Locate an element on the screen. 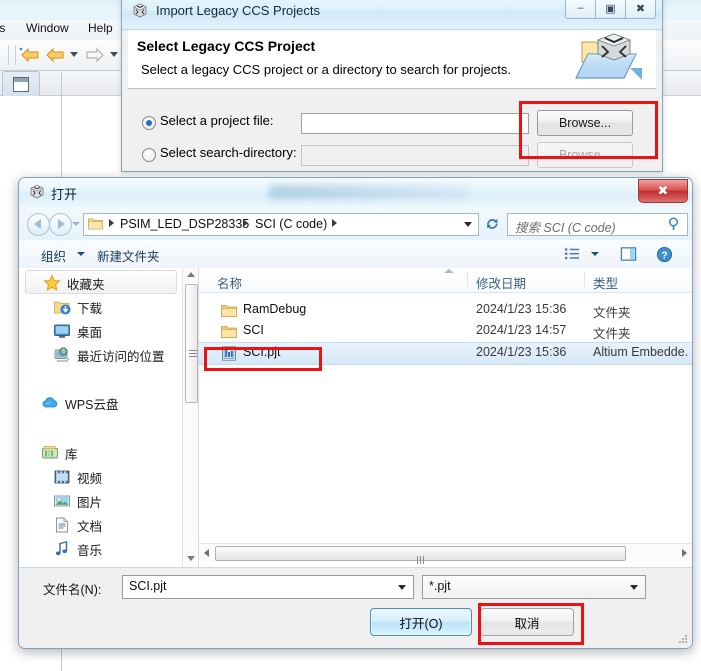 This screenshot has width=701, height=671. table-row: SCI 2024/1/23 14:57 文件夹 is located at coordinates (445, 331).